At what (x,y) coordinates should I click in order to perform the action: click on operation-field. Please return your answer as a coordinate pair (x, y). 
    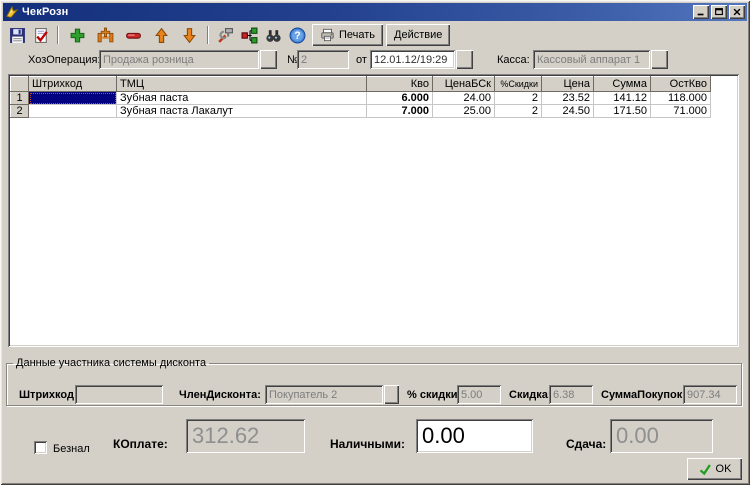
    Looking at the image, I should click on (179, 59).